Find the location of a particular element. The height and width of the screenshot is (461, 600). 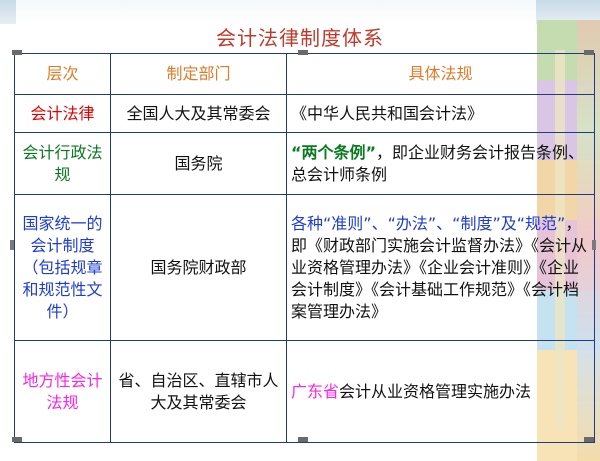

table-header-row: 层次 制定部门 具体法规 is located at coordinates (304, 74).